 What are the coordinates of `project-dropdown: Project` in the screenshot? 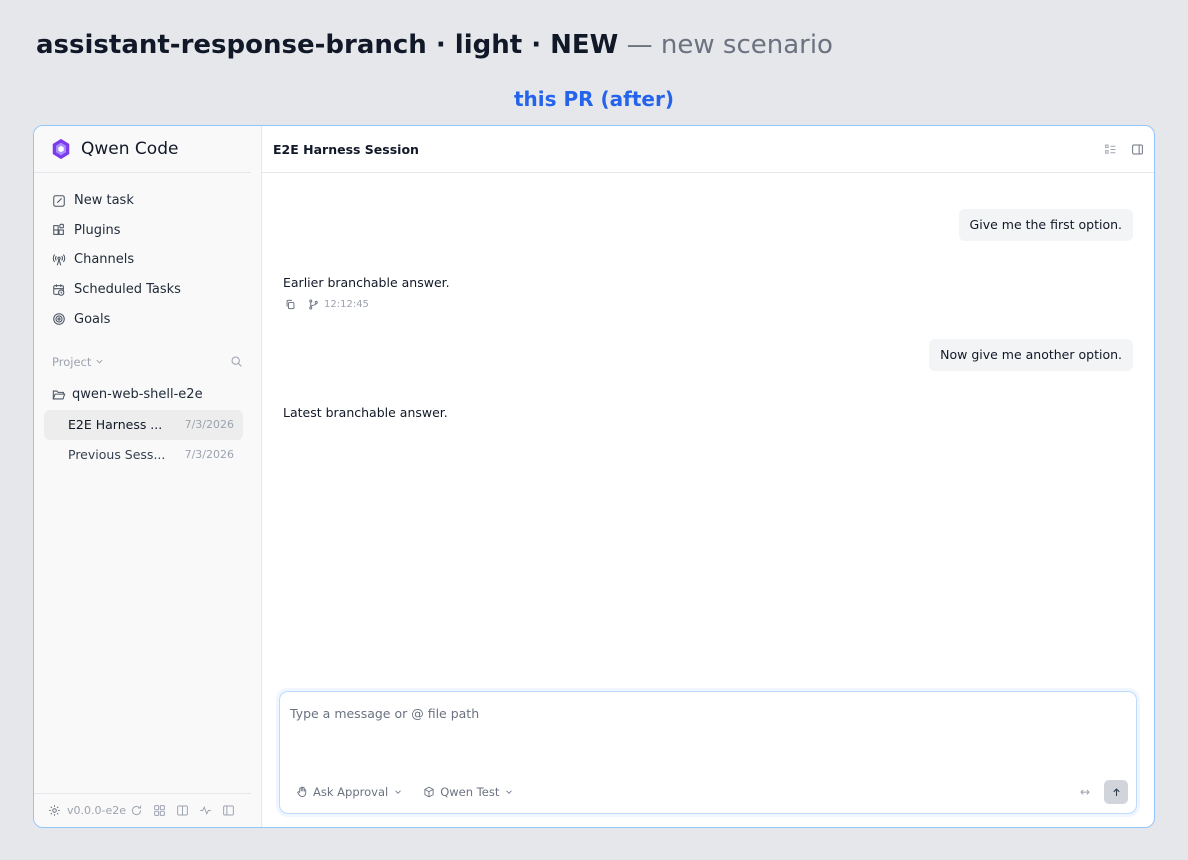 It's located at (78, 362).